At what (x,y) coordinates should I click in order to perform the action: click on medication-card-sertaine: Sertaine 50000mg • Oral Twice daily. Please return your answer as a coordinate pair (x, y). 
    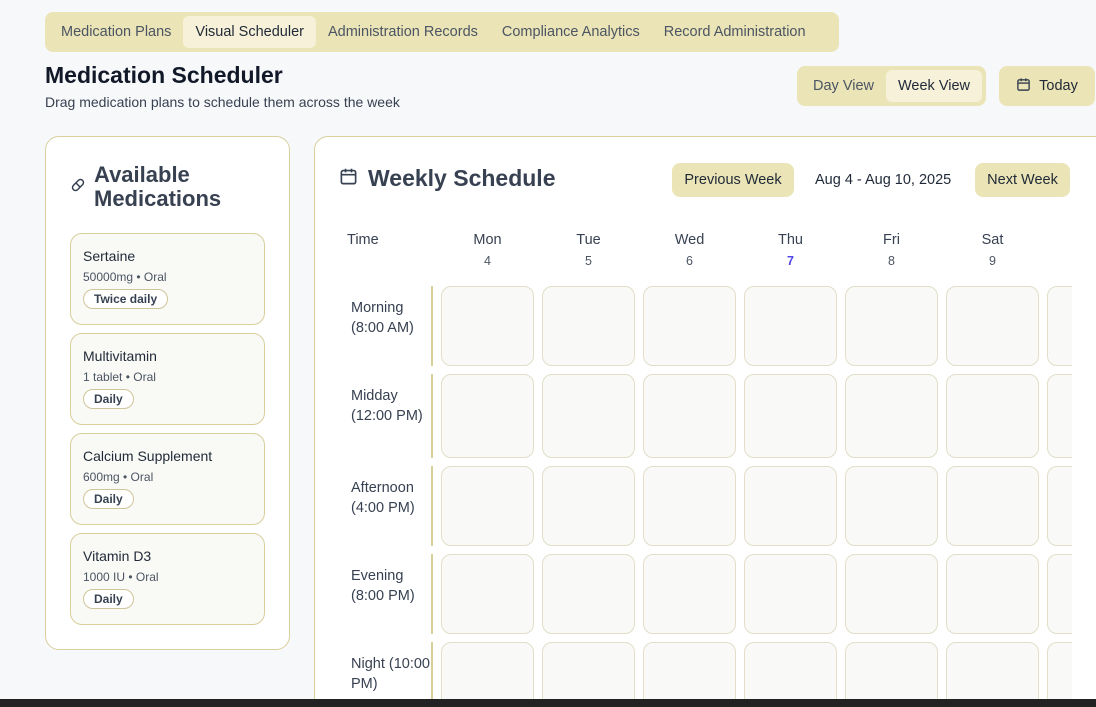
    Looking at the image, I should click on (167, 279).